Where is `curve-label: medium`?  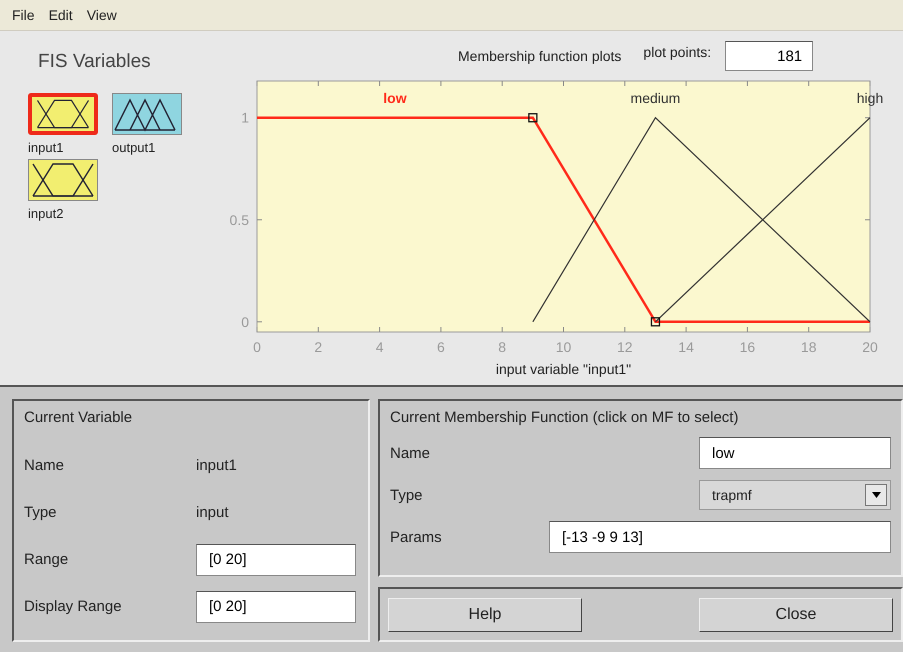
curve-label: medium is located at coordinates (655, 98).